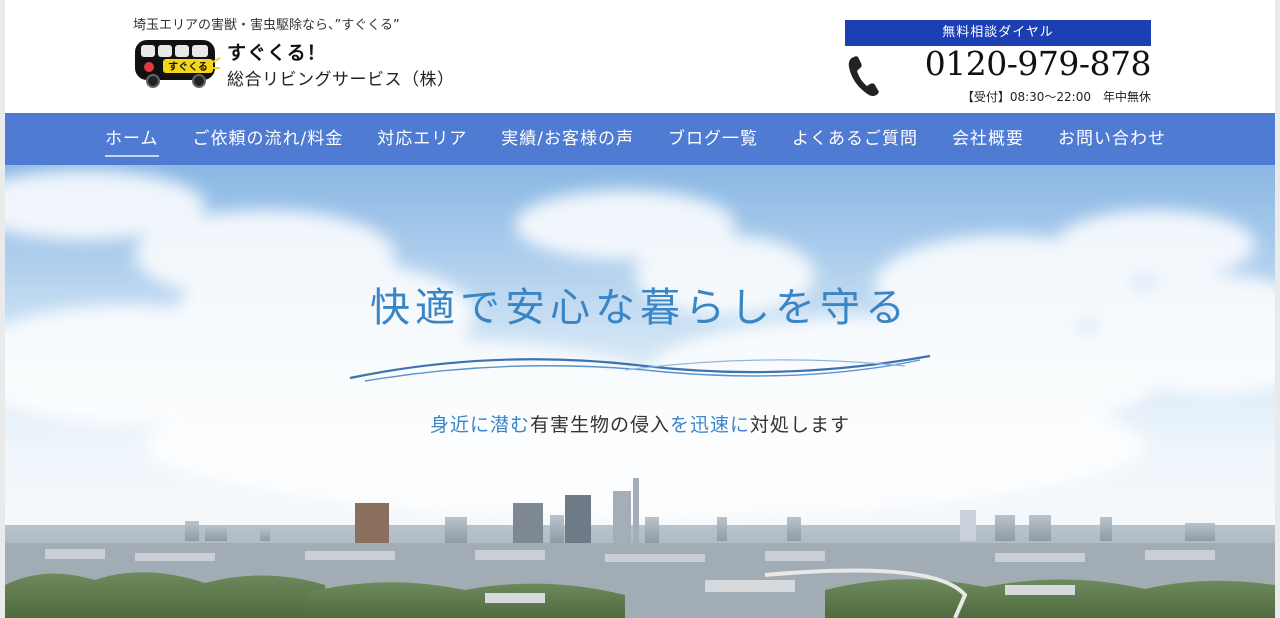  I want to click on phone-icon, so click(863, 76).